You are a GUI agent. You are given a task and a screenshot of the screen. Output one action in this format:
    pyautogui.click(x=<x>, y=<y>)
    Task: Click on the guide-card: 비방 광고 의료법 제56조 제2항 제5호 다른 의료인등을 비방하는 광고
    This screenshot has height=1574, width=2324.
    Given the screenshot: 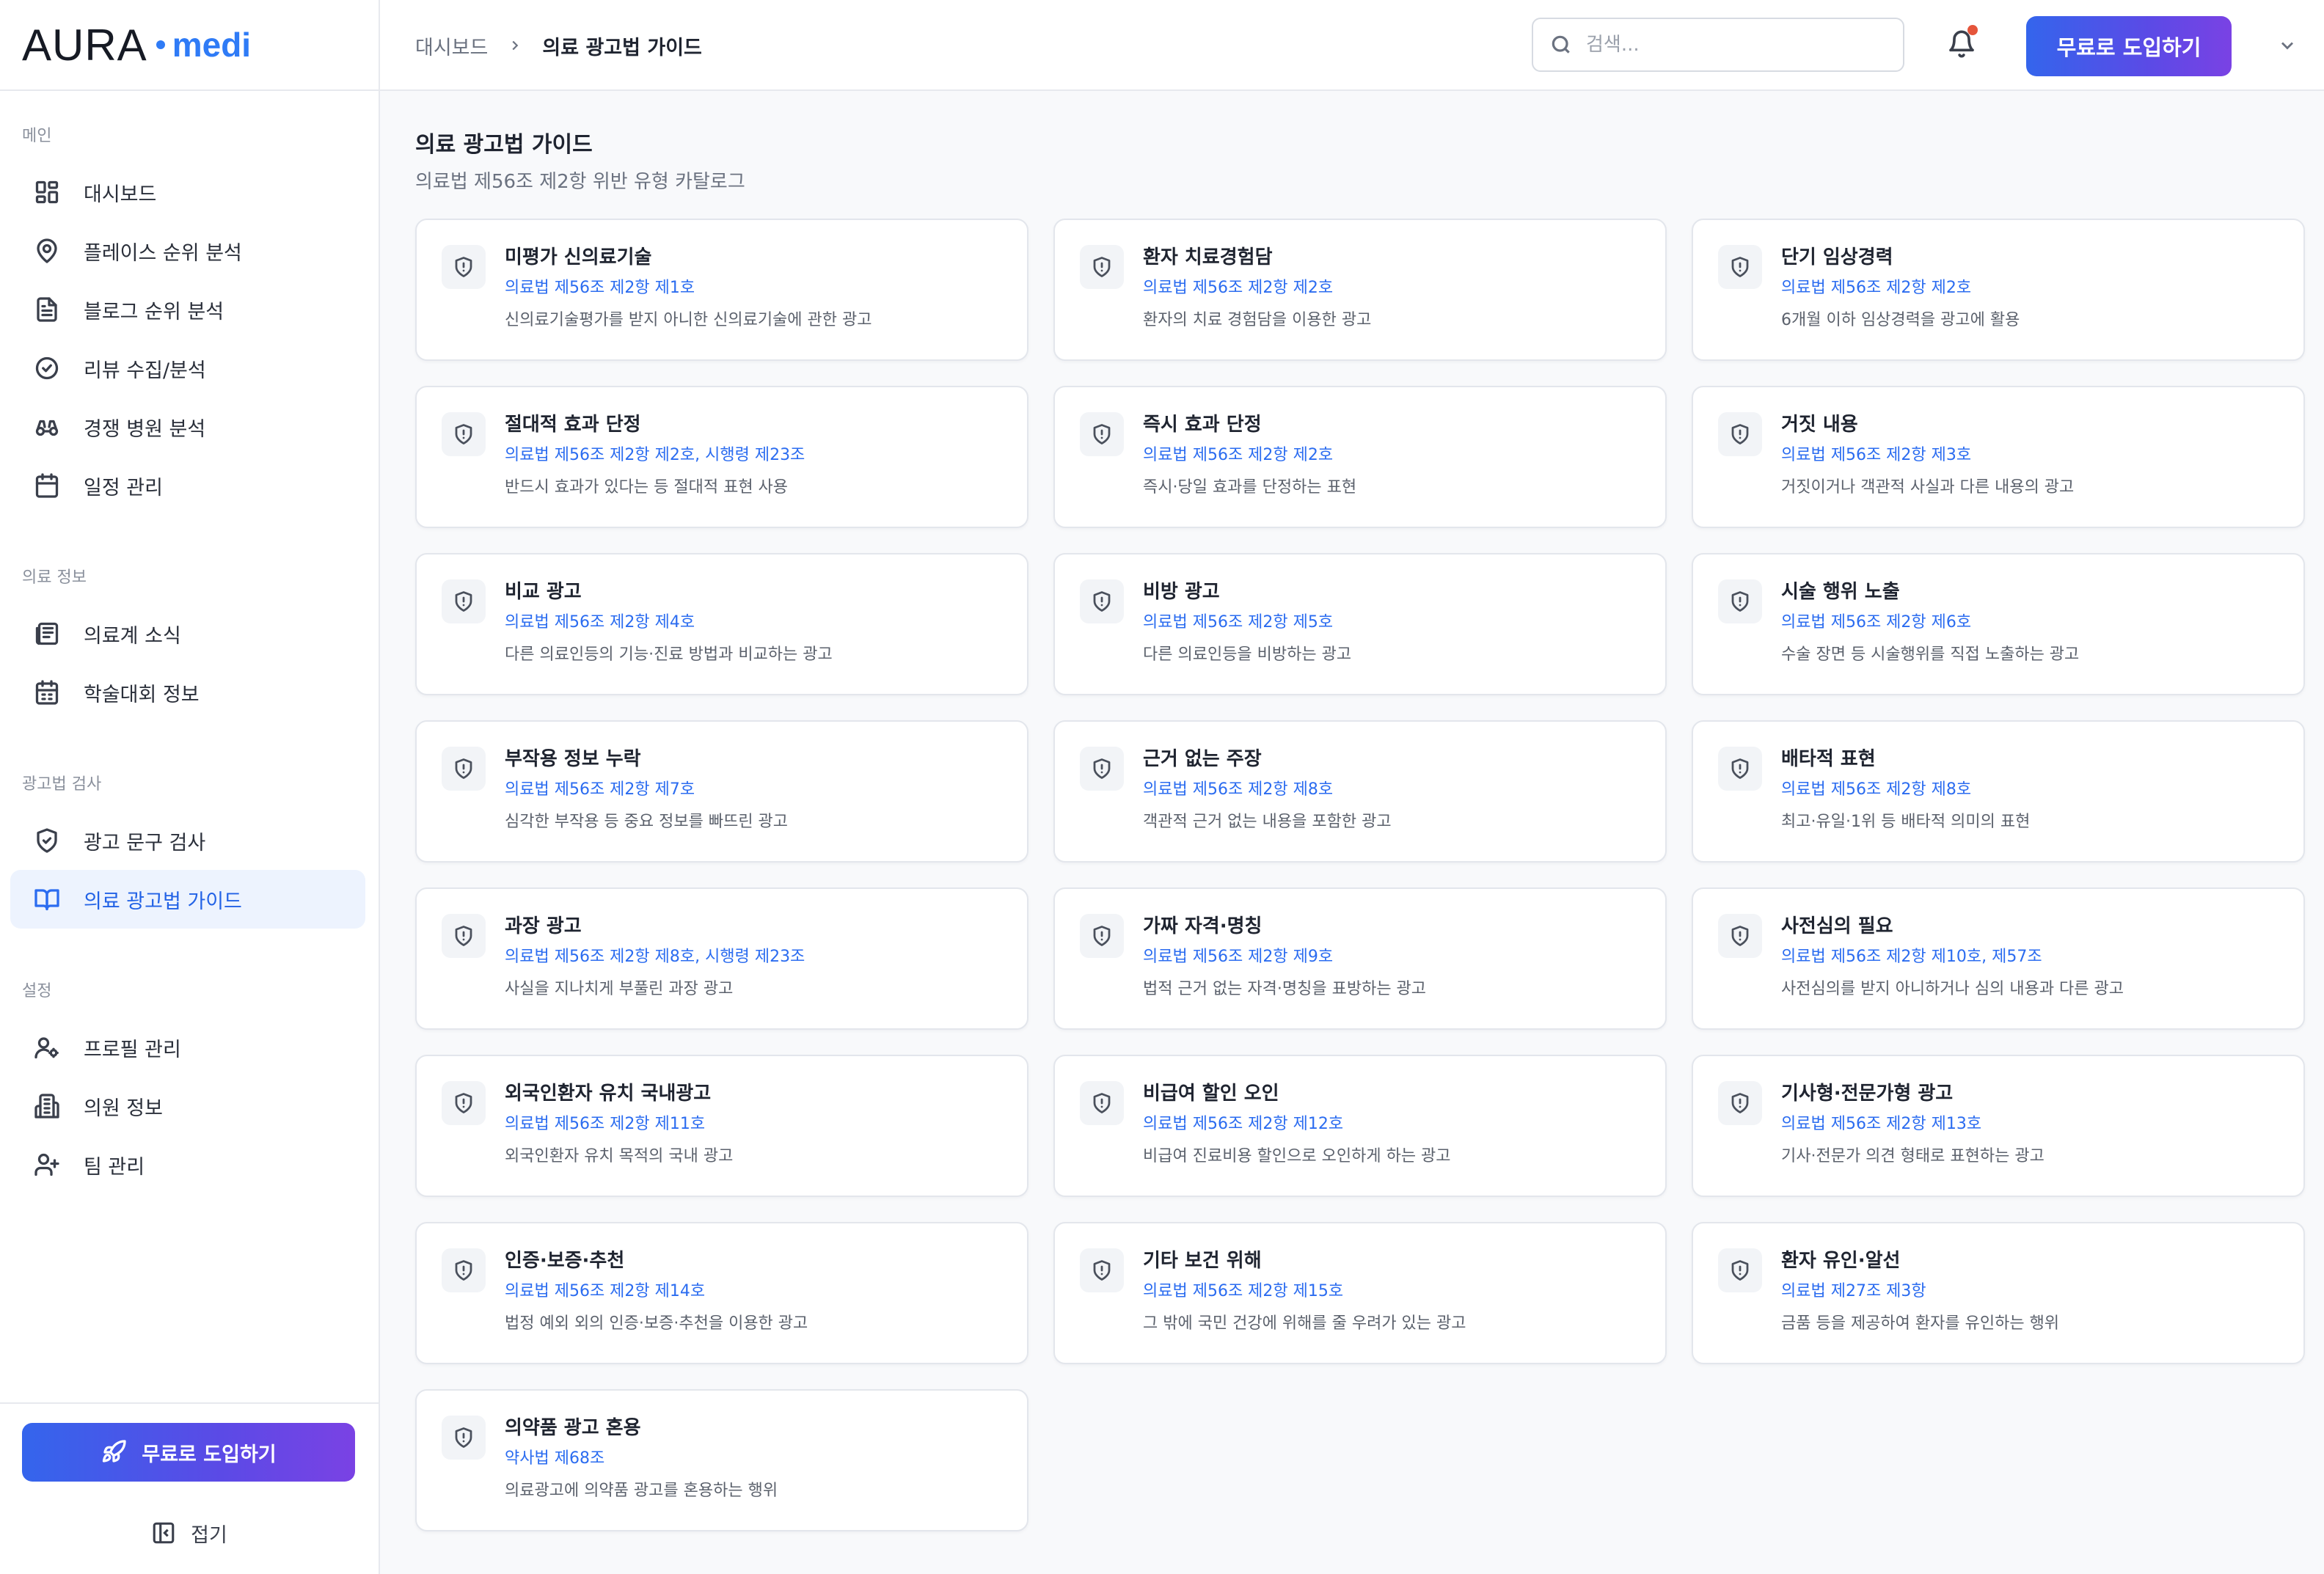 What is the action you would take?
    pyautogui.click(x=1360, y=624)
    